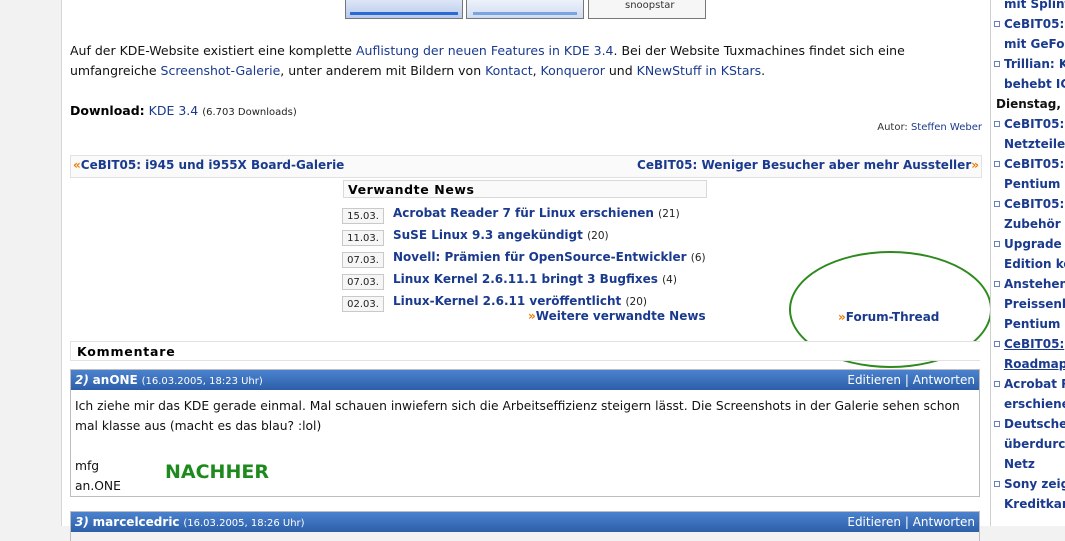 The width and height of the screenshot is (1065, 541). What do you see at coordinates (1034, 144) in the screenshot?
I see `sidebar-news-title-continued: Netzteile` at bounding box center [1034, 144].